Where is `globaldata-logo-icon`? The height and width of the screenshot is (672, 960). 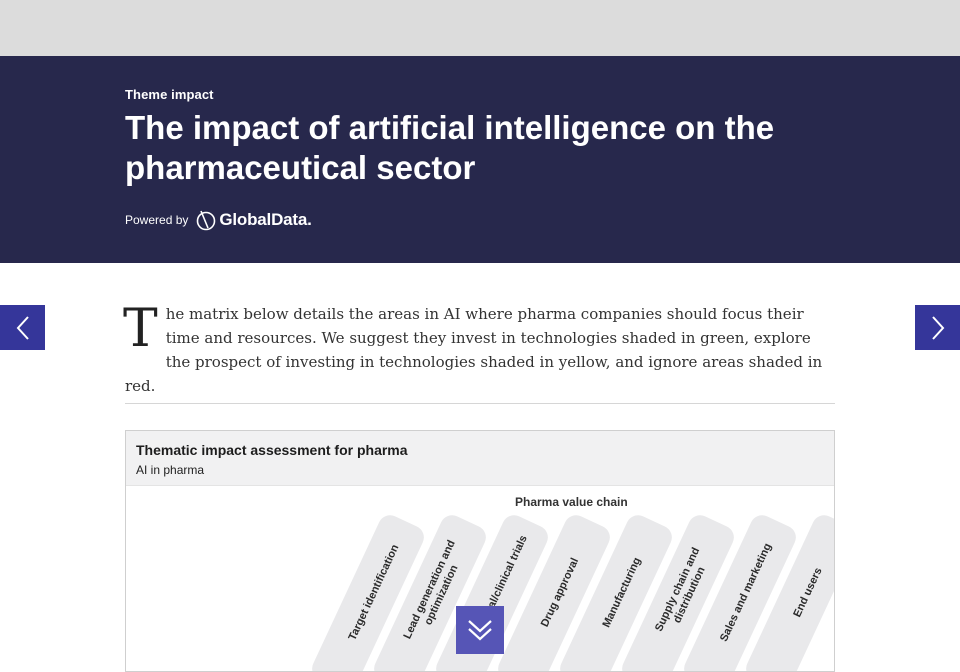
globaldata-logo-icon is located at coordinates (206, 220).